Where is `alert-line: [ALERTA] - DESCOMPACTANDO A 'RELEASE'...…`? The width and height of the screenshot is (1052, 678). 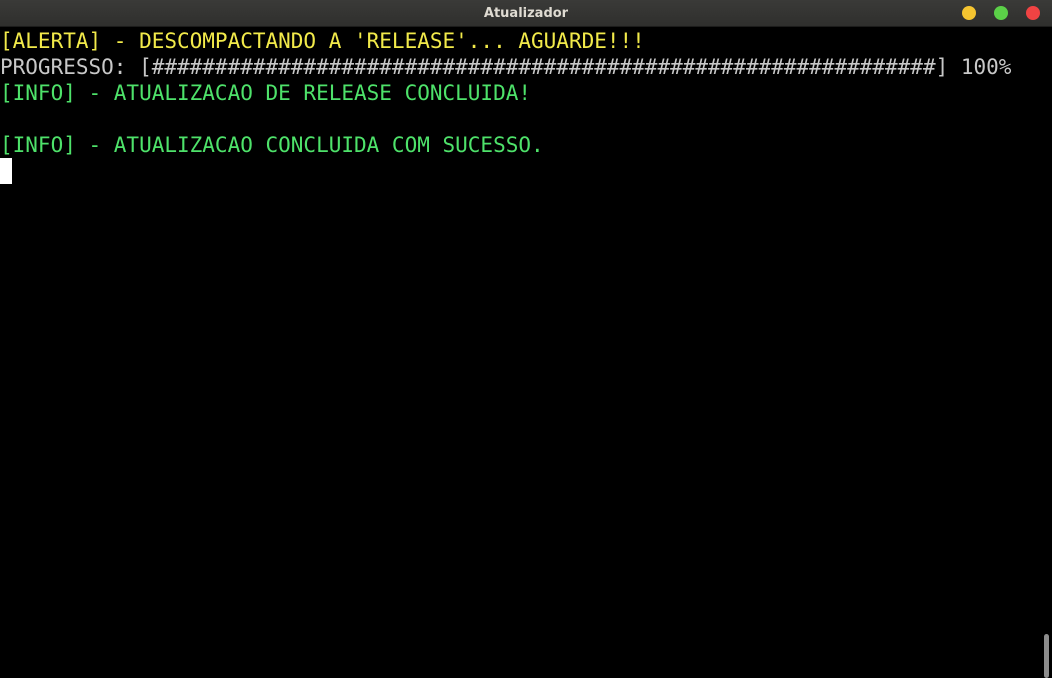
alert-line: [ALERTA] - DESCOMPACTANDO A 'RELEASE'...… is located at coordinates (322, 41).